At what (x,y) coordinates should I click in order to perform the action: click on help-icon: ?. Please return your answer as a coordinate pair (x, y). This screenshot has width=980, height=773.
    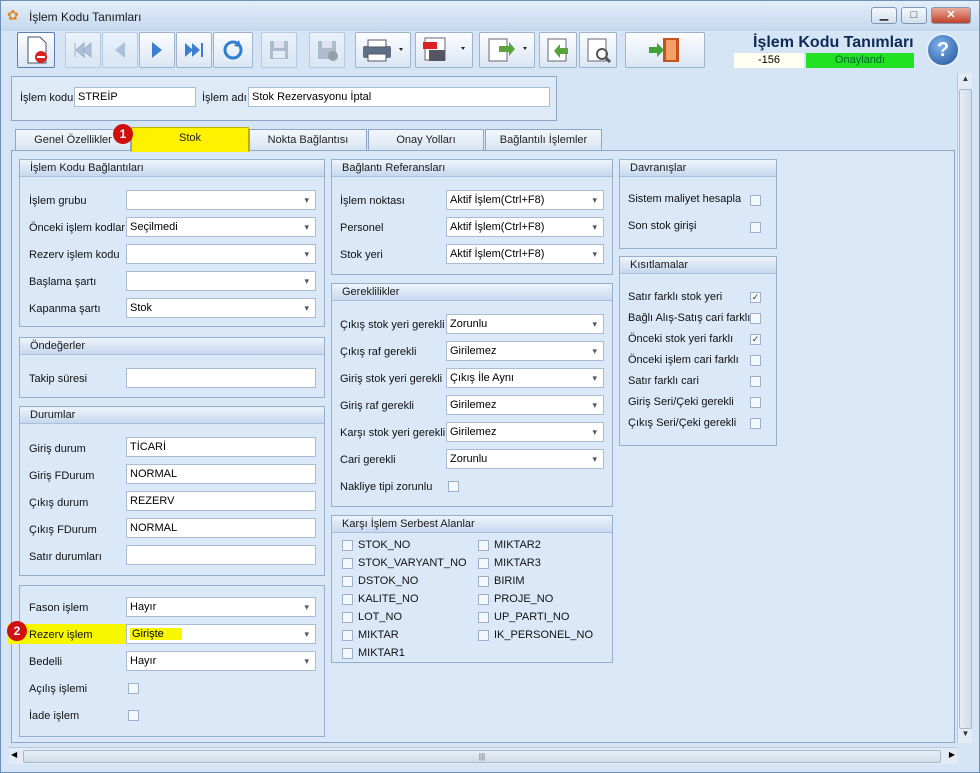
    Looking at the image, I should click on (943, 50).